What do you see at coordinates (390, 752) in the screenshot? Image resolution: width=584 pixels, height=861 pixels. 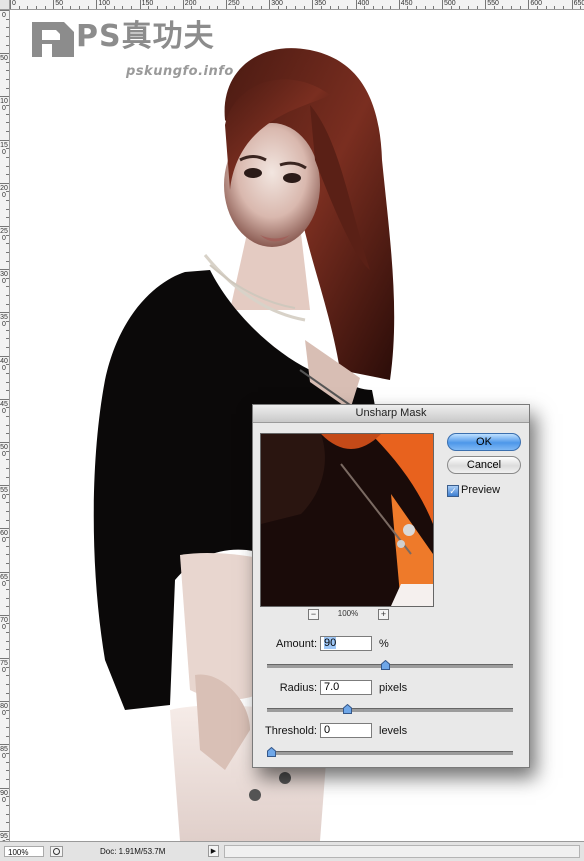 I see `threshold-slider` at bounding box center [390, 752].